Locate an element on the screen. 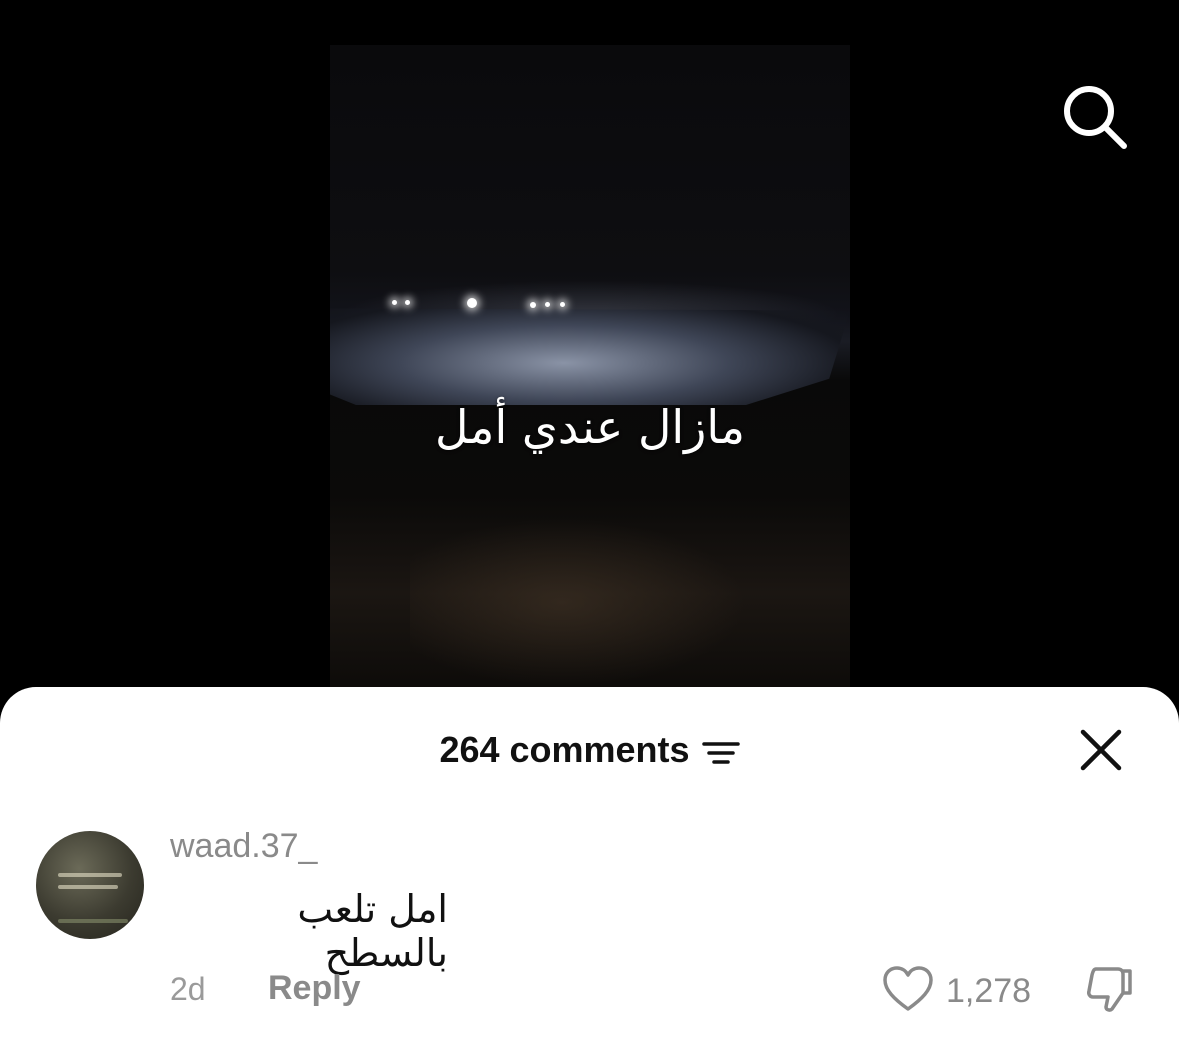 The width and height of the screenshot is (1179, 1057). dashboard is located at coordinates (600, 602).